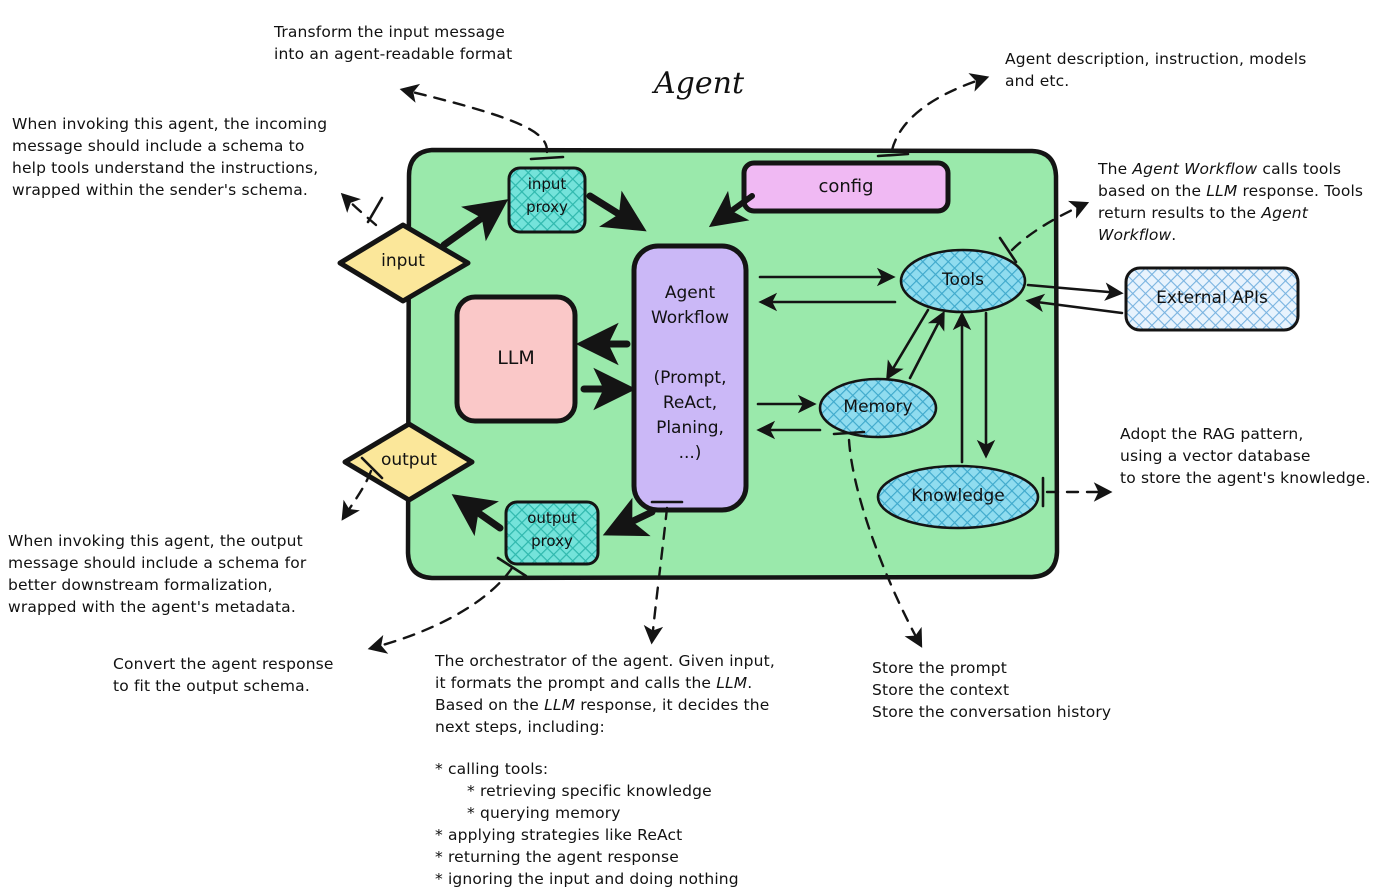 This screenshot has height=892, width=1400. I want to click on text-run: response, it decides the, so click(672, 705).